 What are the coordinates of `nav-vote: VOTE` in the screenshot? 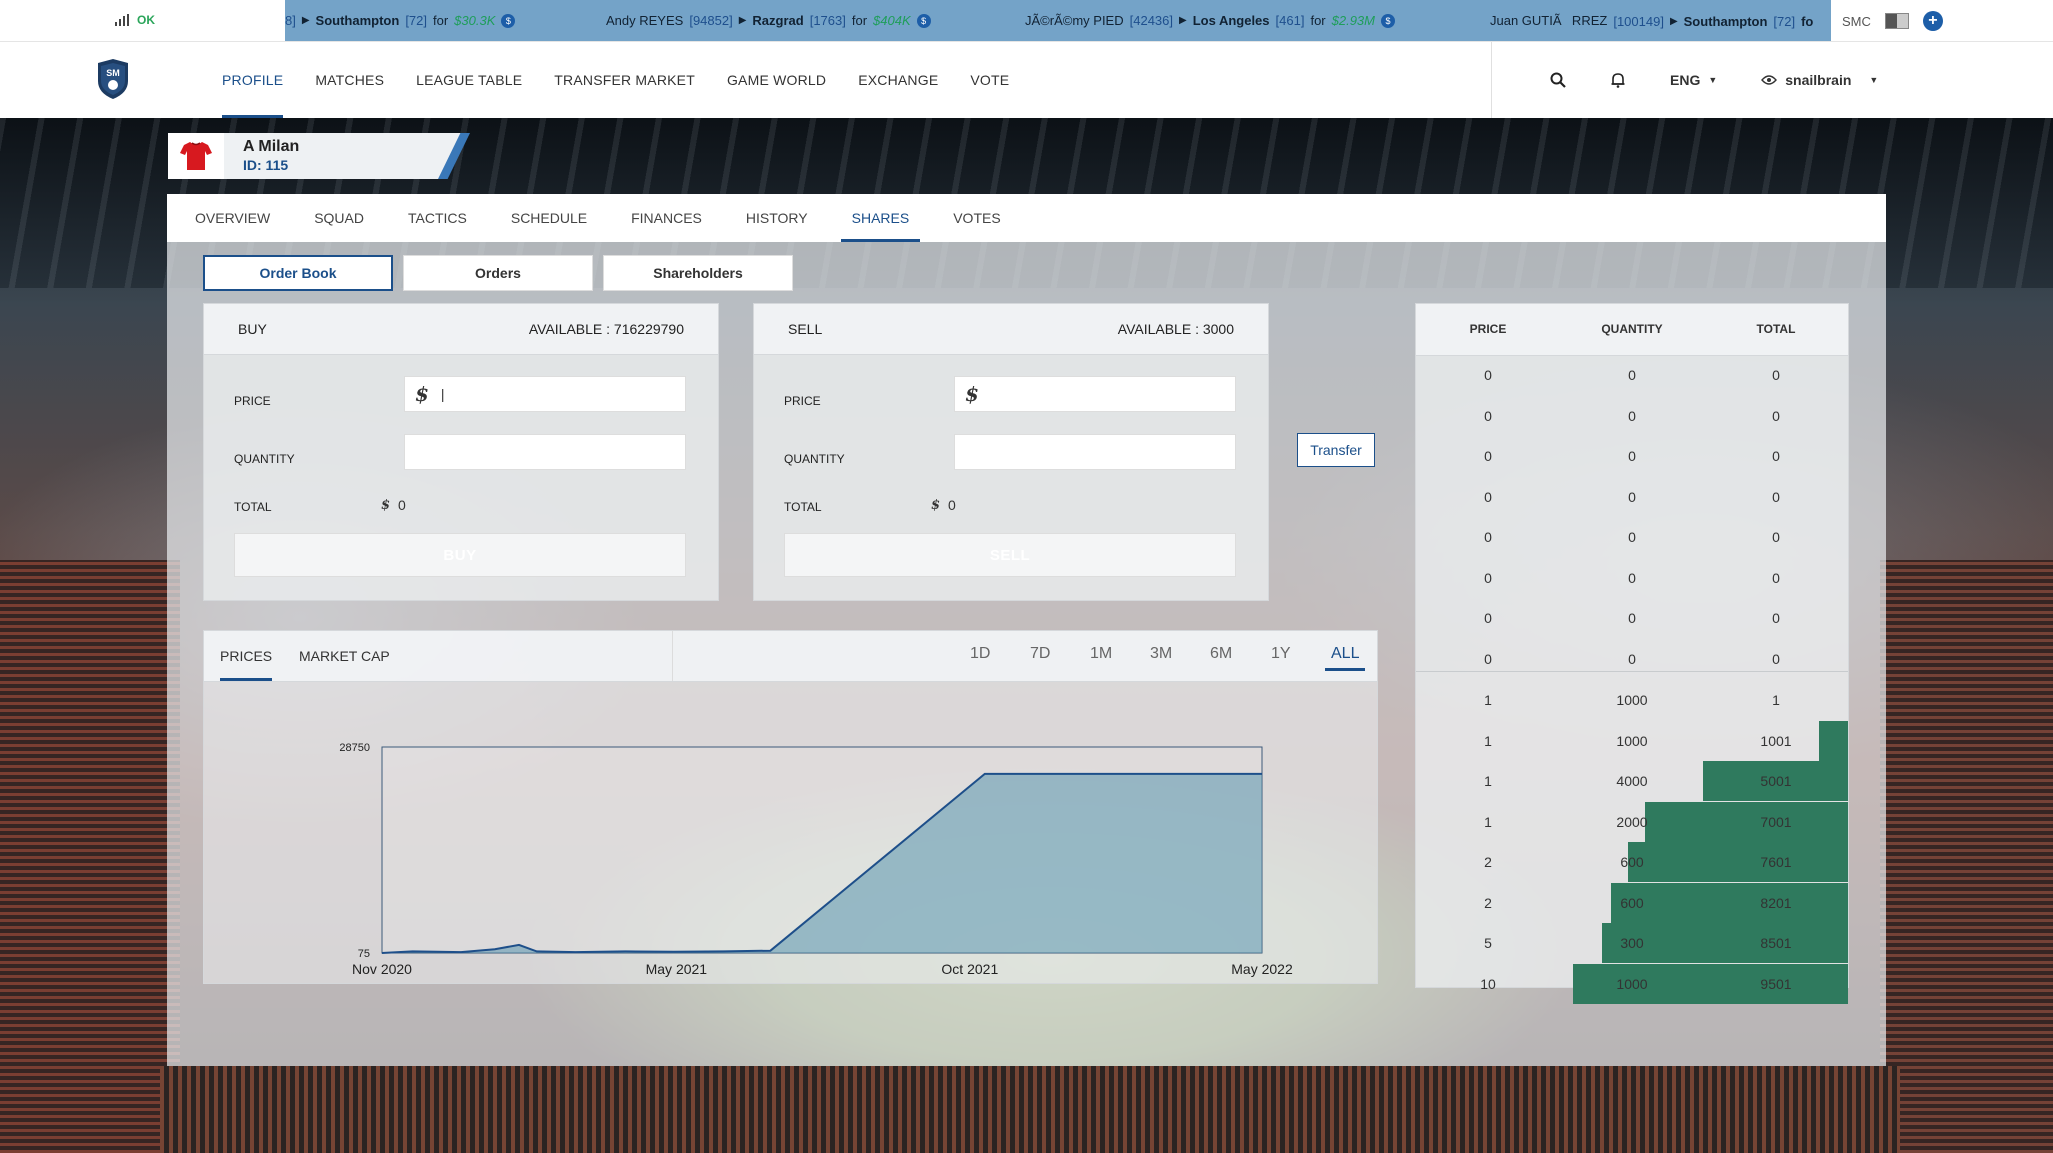 It's located at (989, 80).